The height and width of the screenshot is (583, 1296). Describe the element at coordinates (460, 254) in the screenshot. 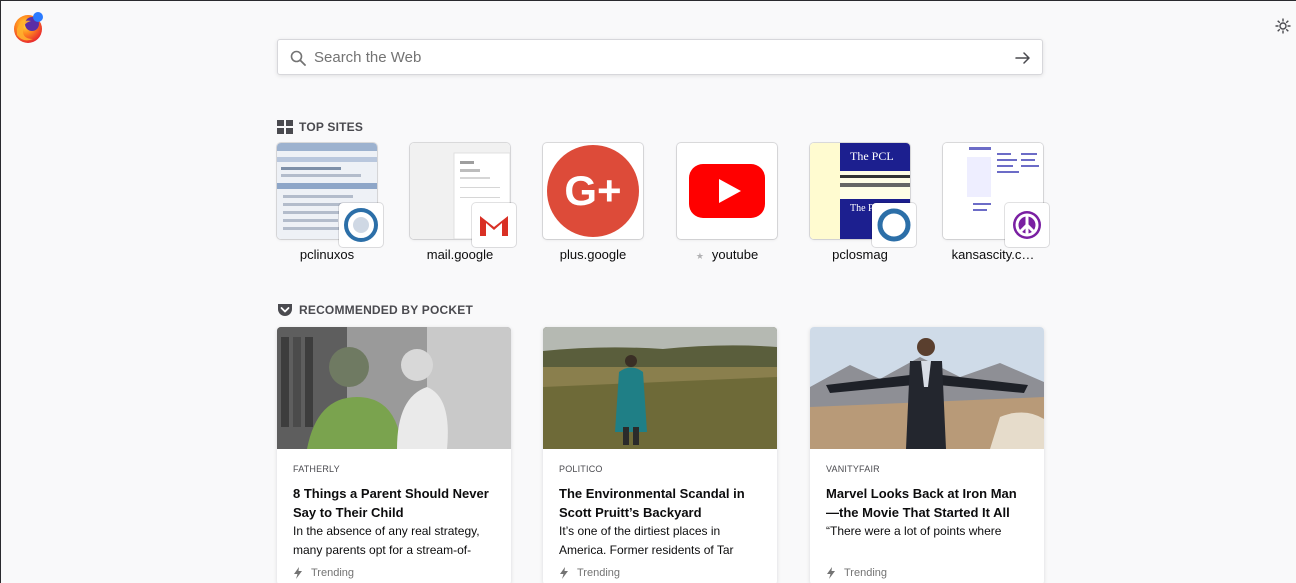

I see `tile-label: mail.google` at that location.